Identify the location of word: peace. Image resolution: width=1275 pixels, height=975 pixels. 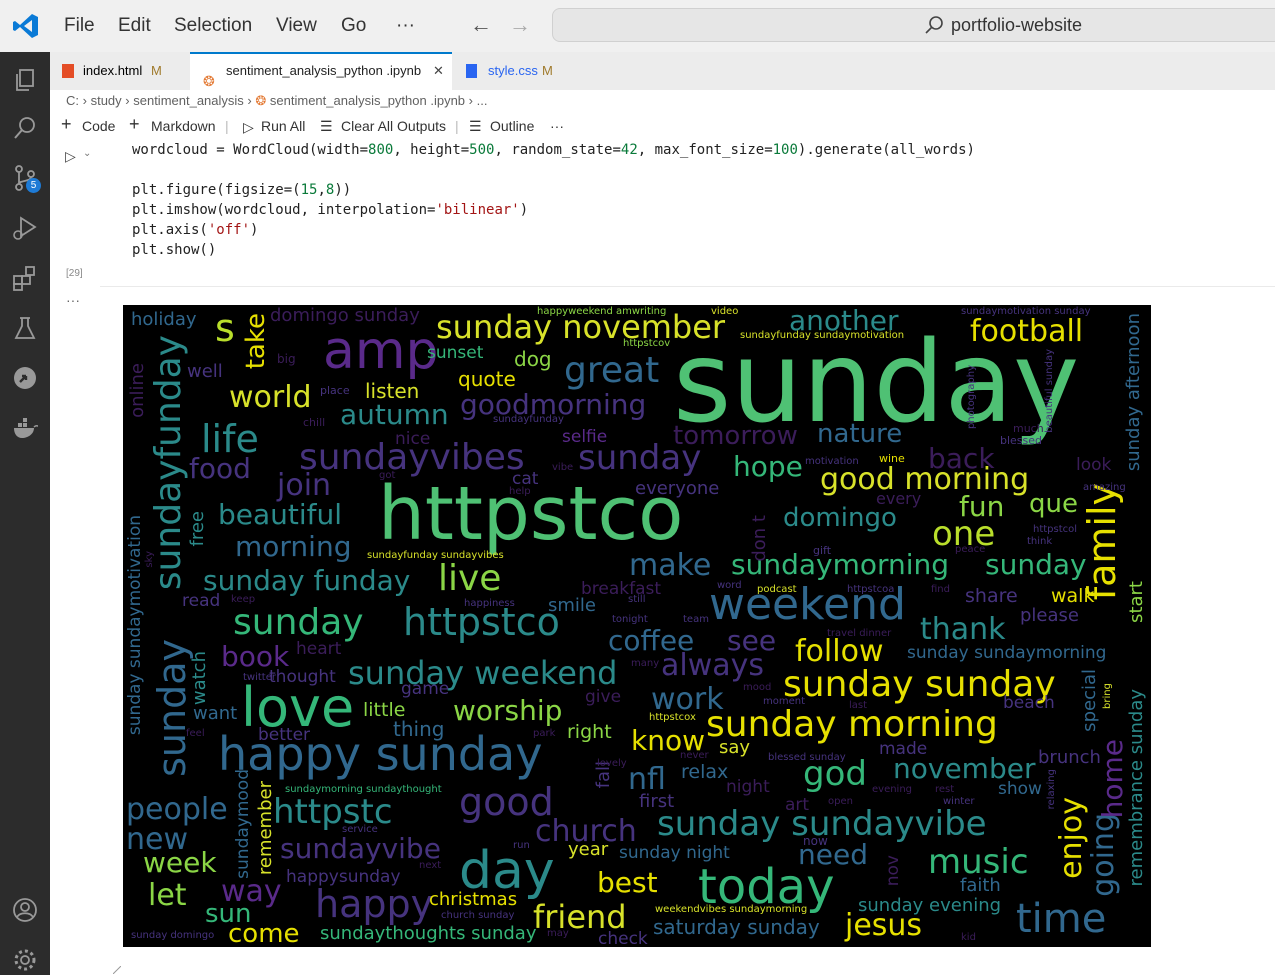
(970, 549).